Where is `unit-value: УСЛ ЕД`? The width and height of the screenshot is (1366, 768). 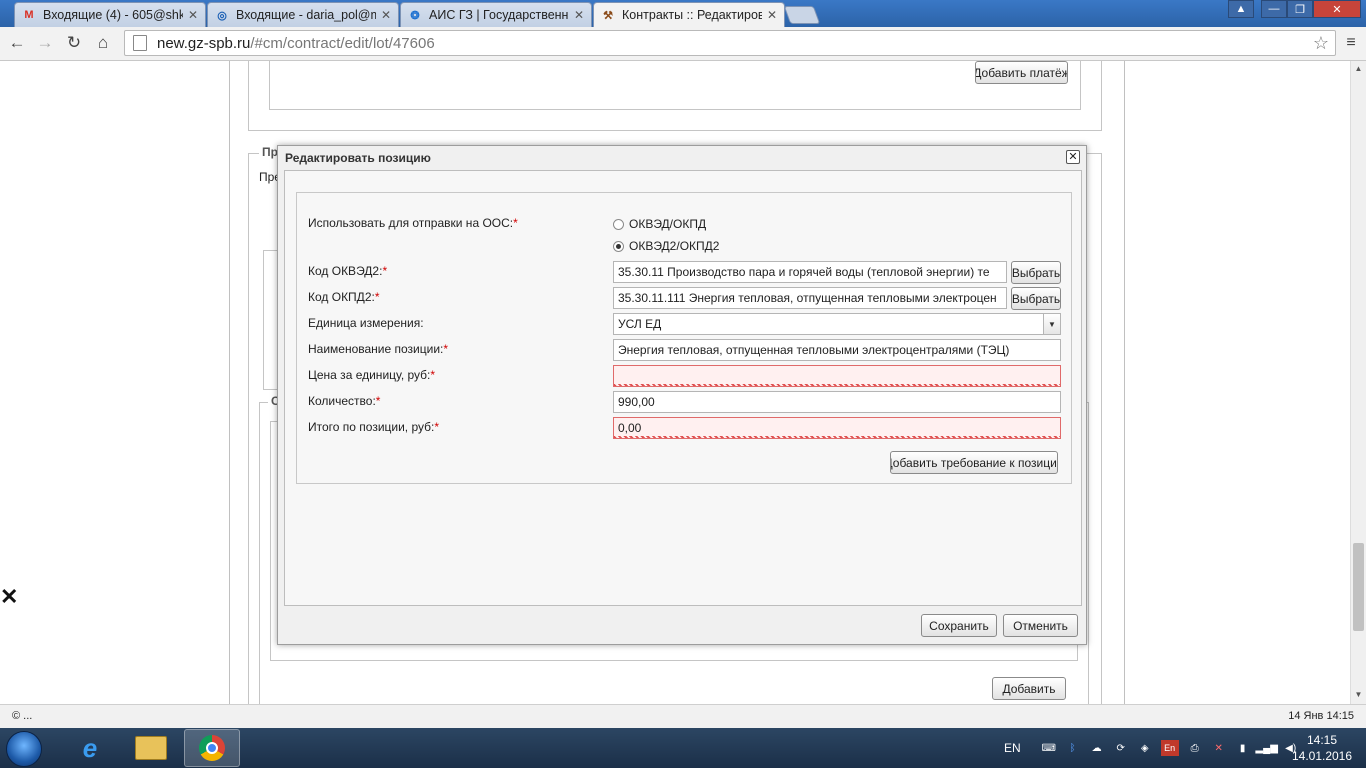
unit-value: УСЛ ЕД is located at coordinates (640, 324).